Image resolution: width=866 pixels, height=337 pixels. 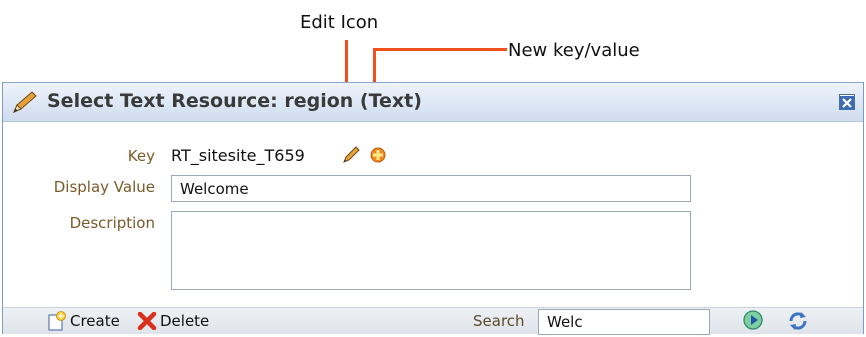 What do you see at coordinates (574, 50) in the screenshot?
I see `new-key-value-callout: New key/value` at bounding box center [574, 50].